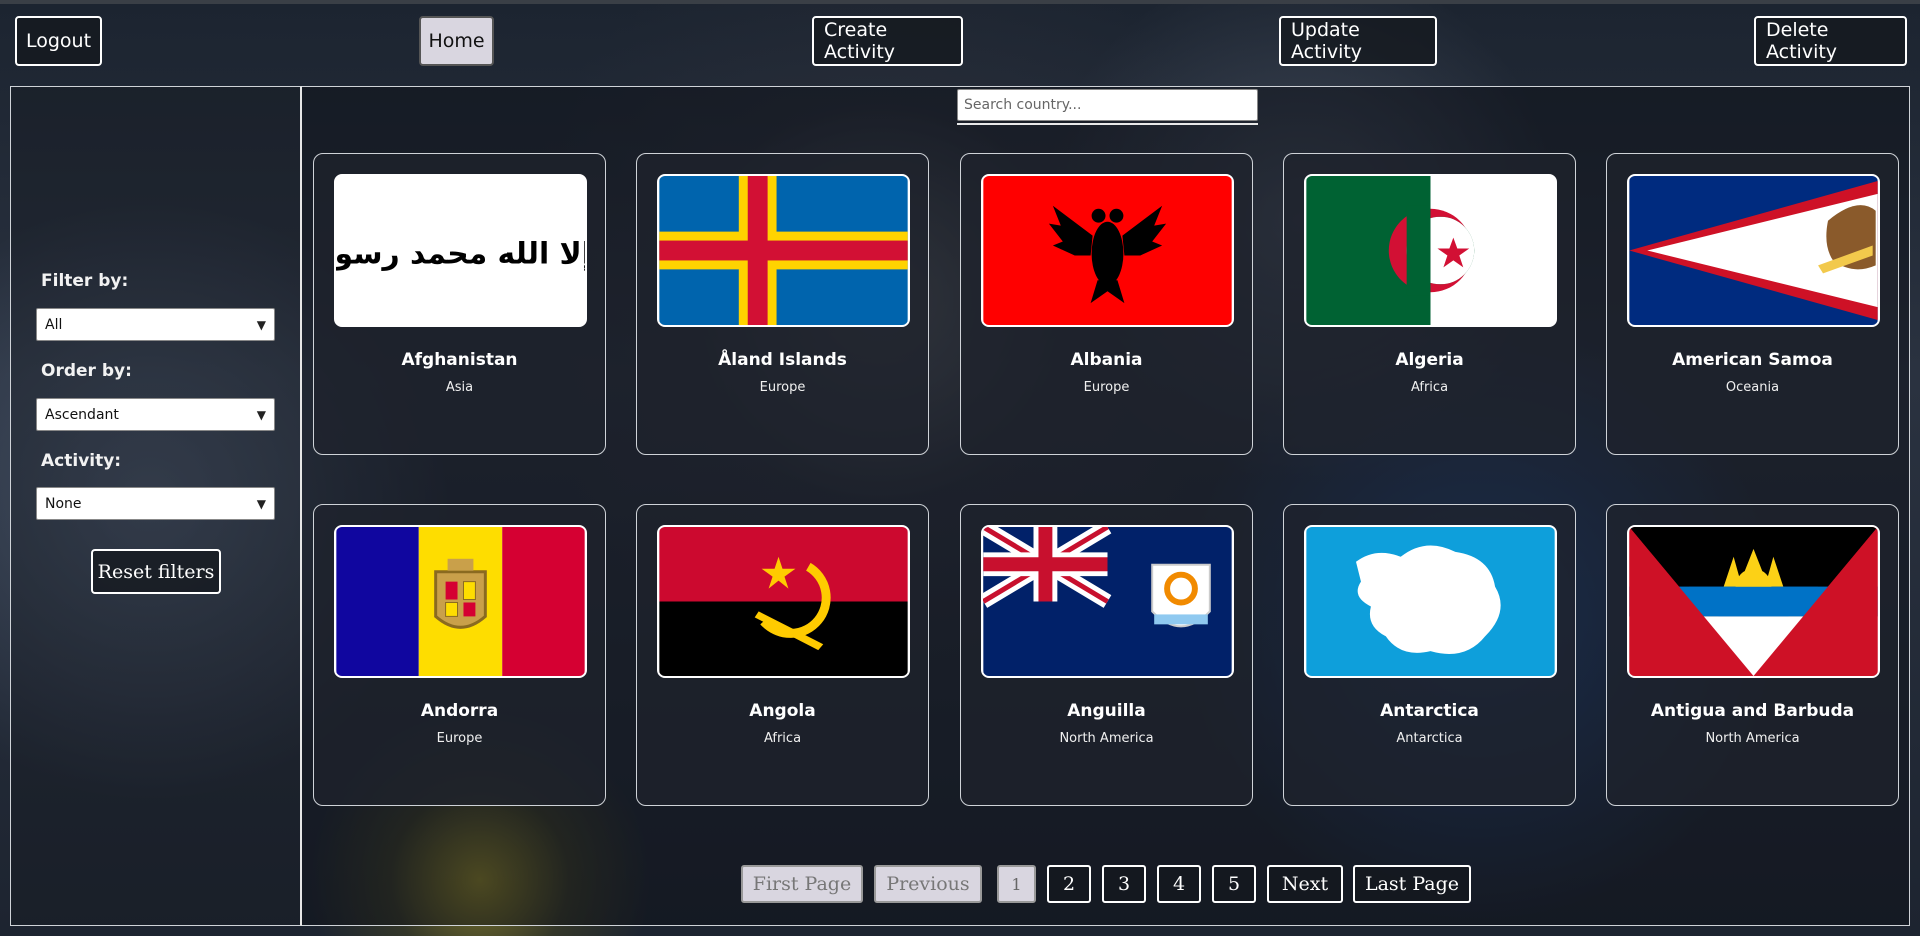 Image resolution: width=1920 pixels, height=936 pixels. What do you see at coordinates (1107, 124) in the screenshot?
I see `search-underline` at bounding box center [1107, 124].